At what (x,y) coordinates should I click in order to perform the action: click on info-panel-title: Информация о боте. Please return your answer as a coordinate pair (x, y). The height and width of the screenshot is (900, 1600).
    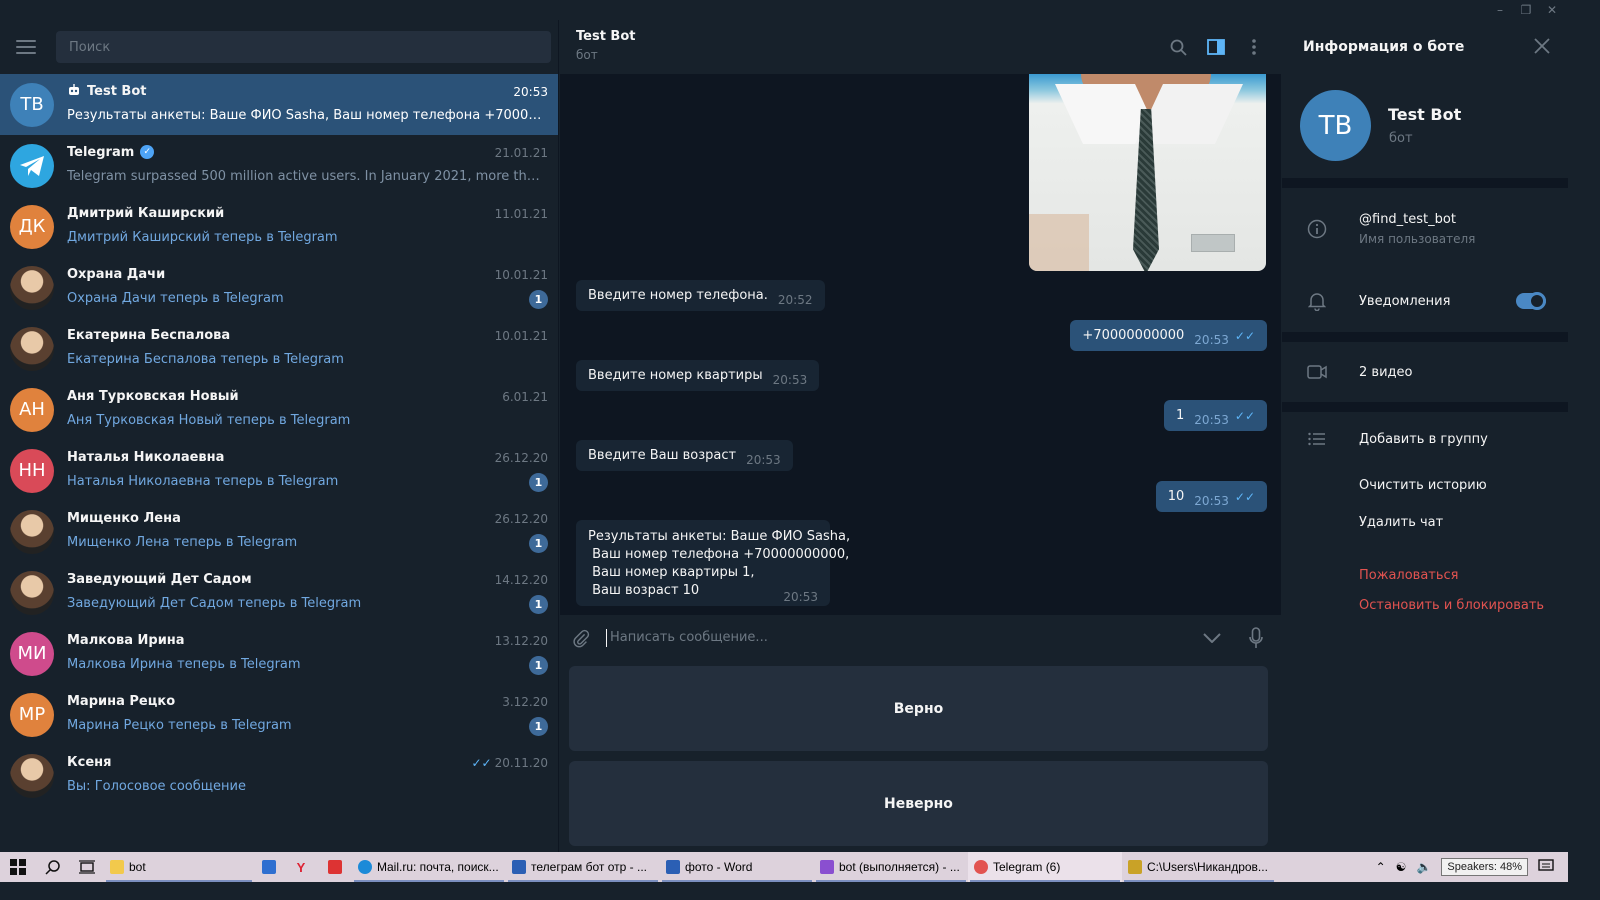
    Looking at the image, I should click on (1384, 47).